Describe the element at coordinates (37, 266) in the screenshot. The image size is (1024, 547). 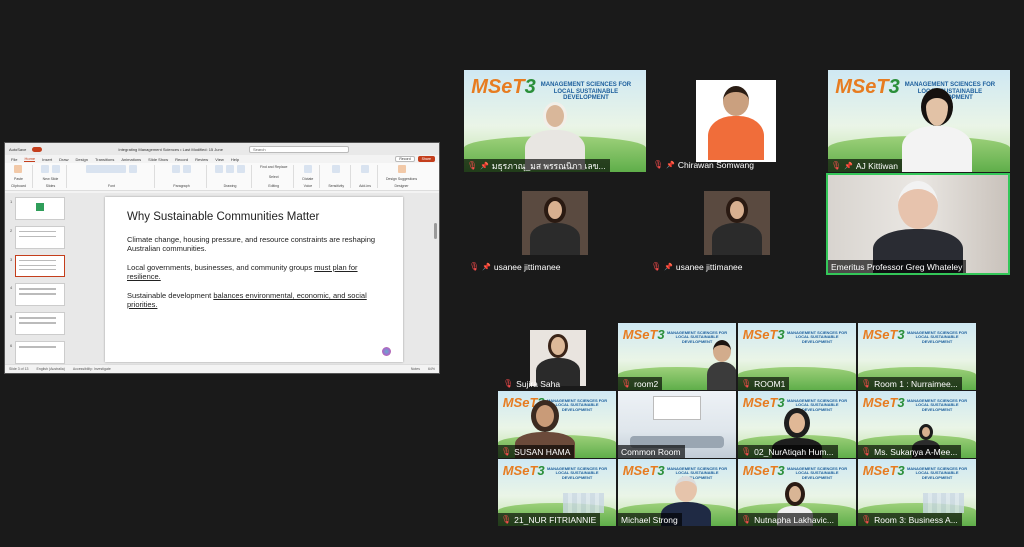
I see `slide-thumbnail-selected: 3` at that location.